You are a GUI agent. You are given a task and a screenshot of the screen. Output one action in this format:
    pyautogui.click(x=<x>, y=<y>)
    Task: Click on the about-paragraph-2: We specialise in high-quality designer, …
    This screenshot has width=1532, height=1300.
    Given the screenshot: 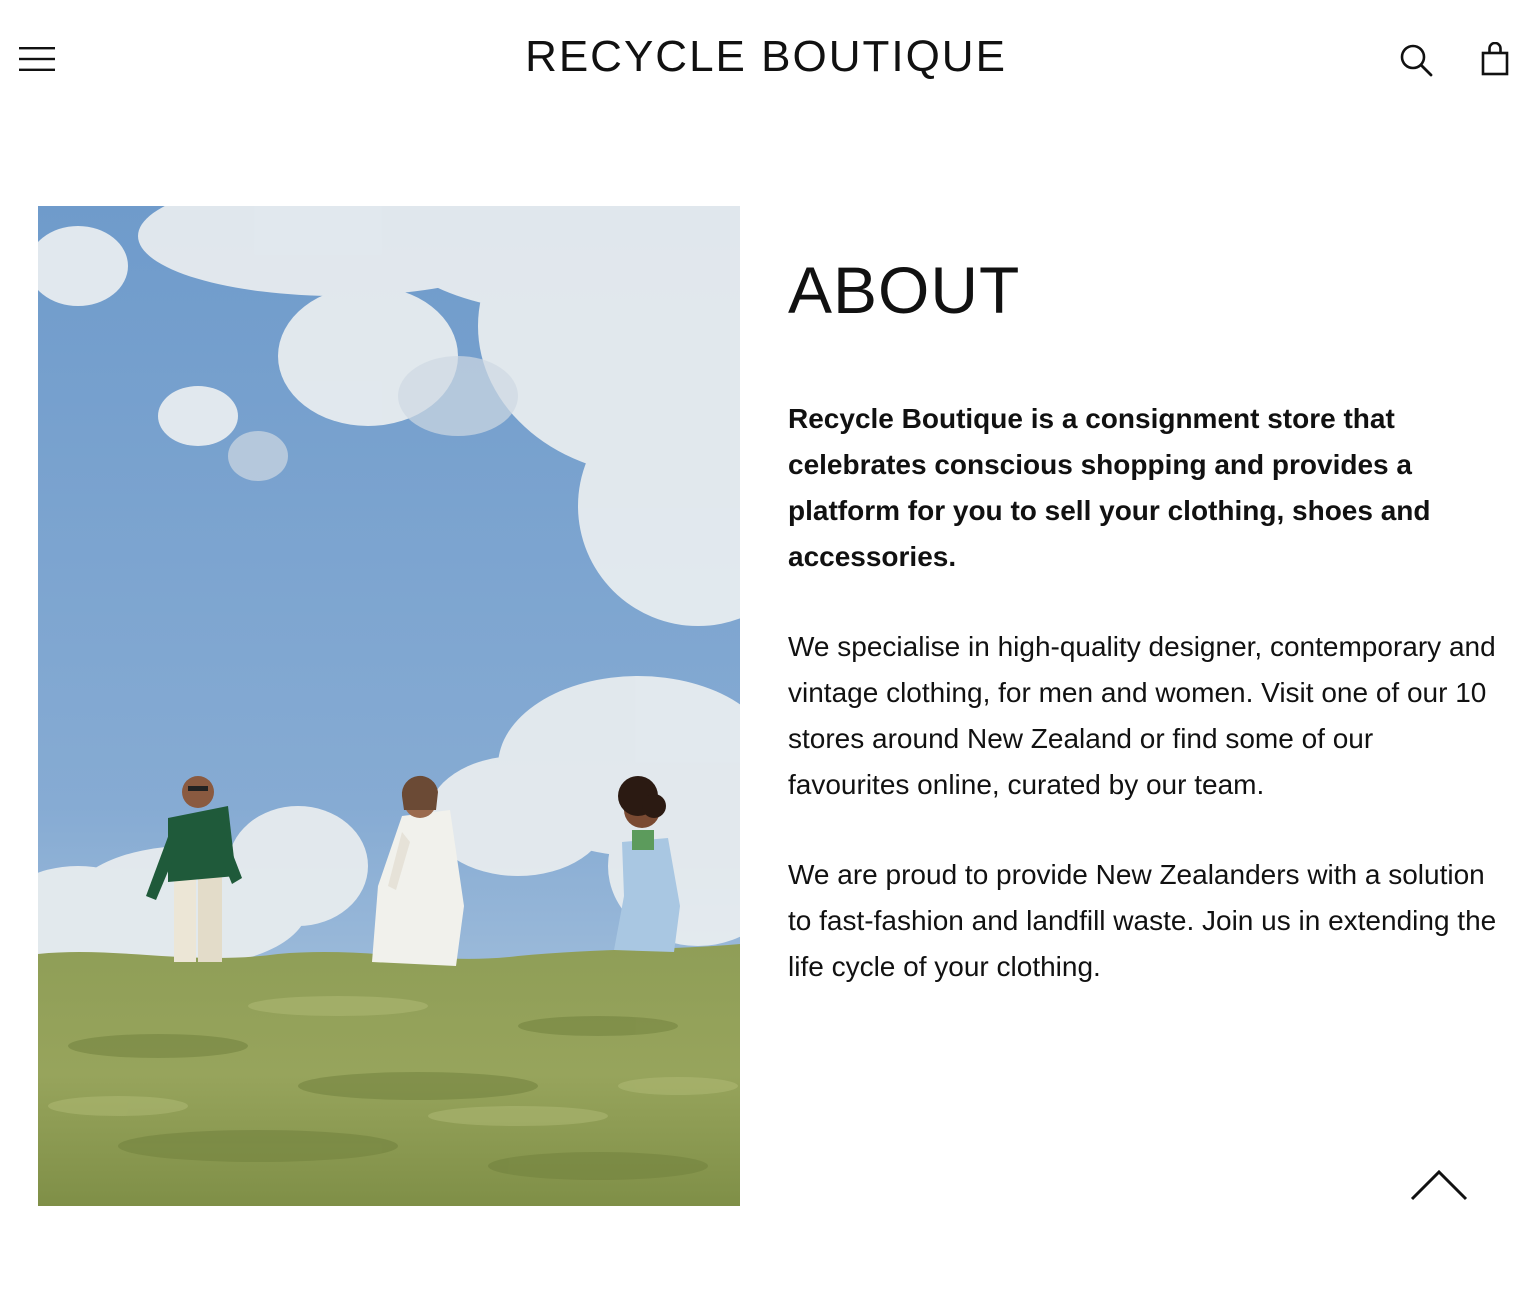 What is the action you would take?
    pyautogui.click(x=1142, y=715)
    